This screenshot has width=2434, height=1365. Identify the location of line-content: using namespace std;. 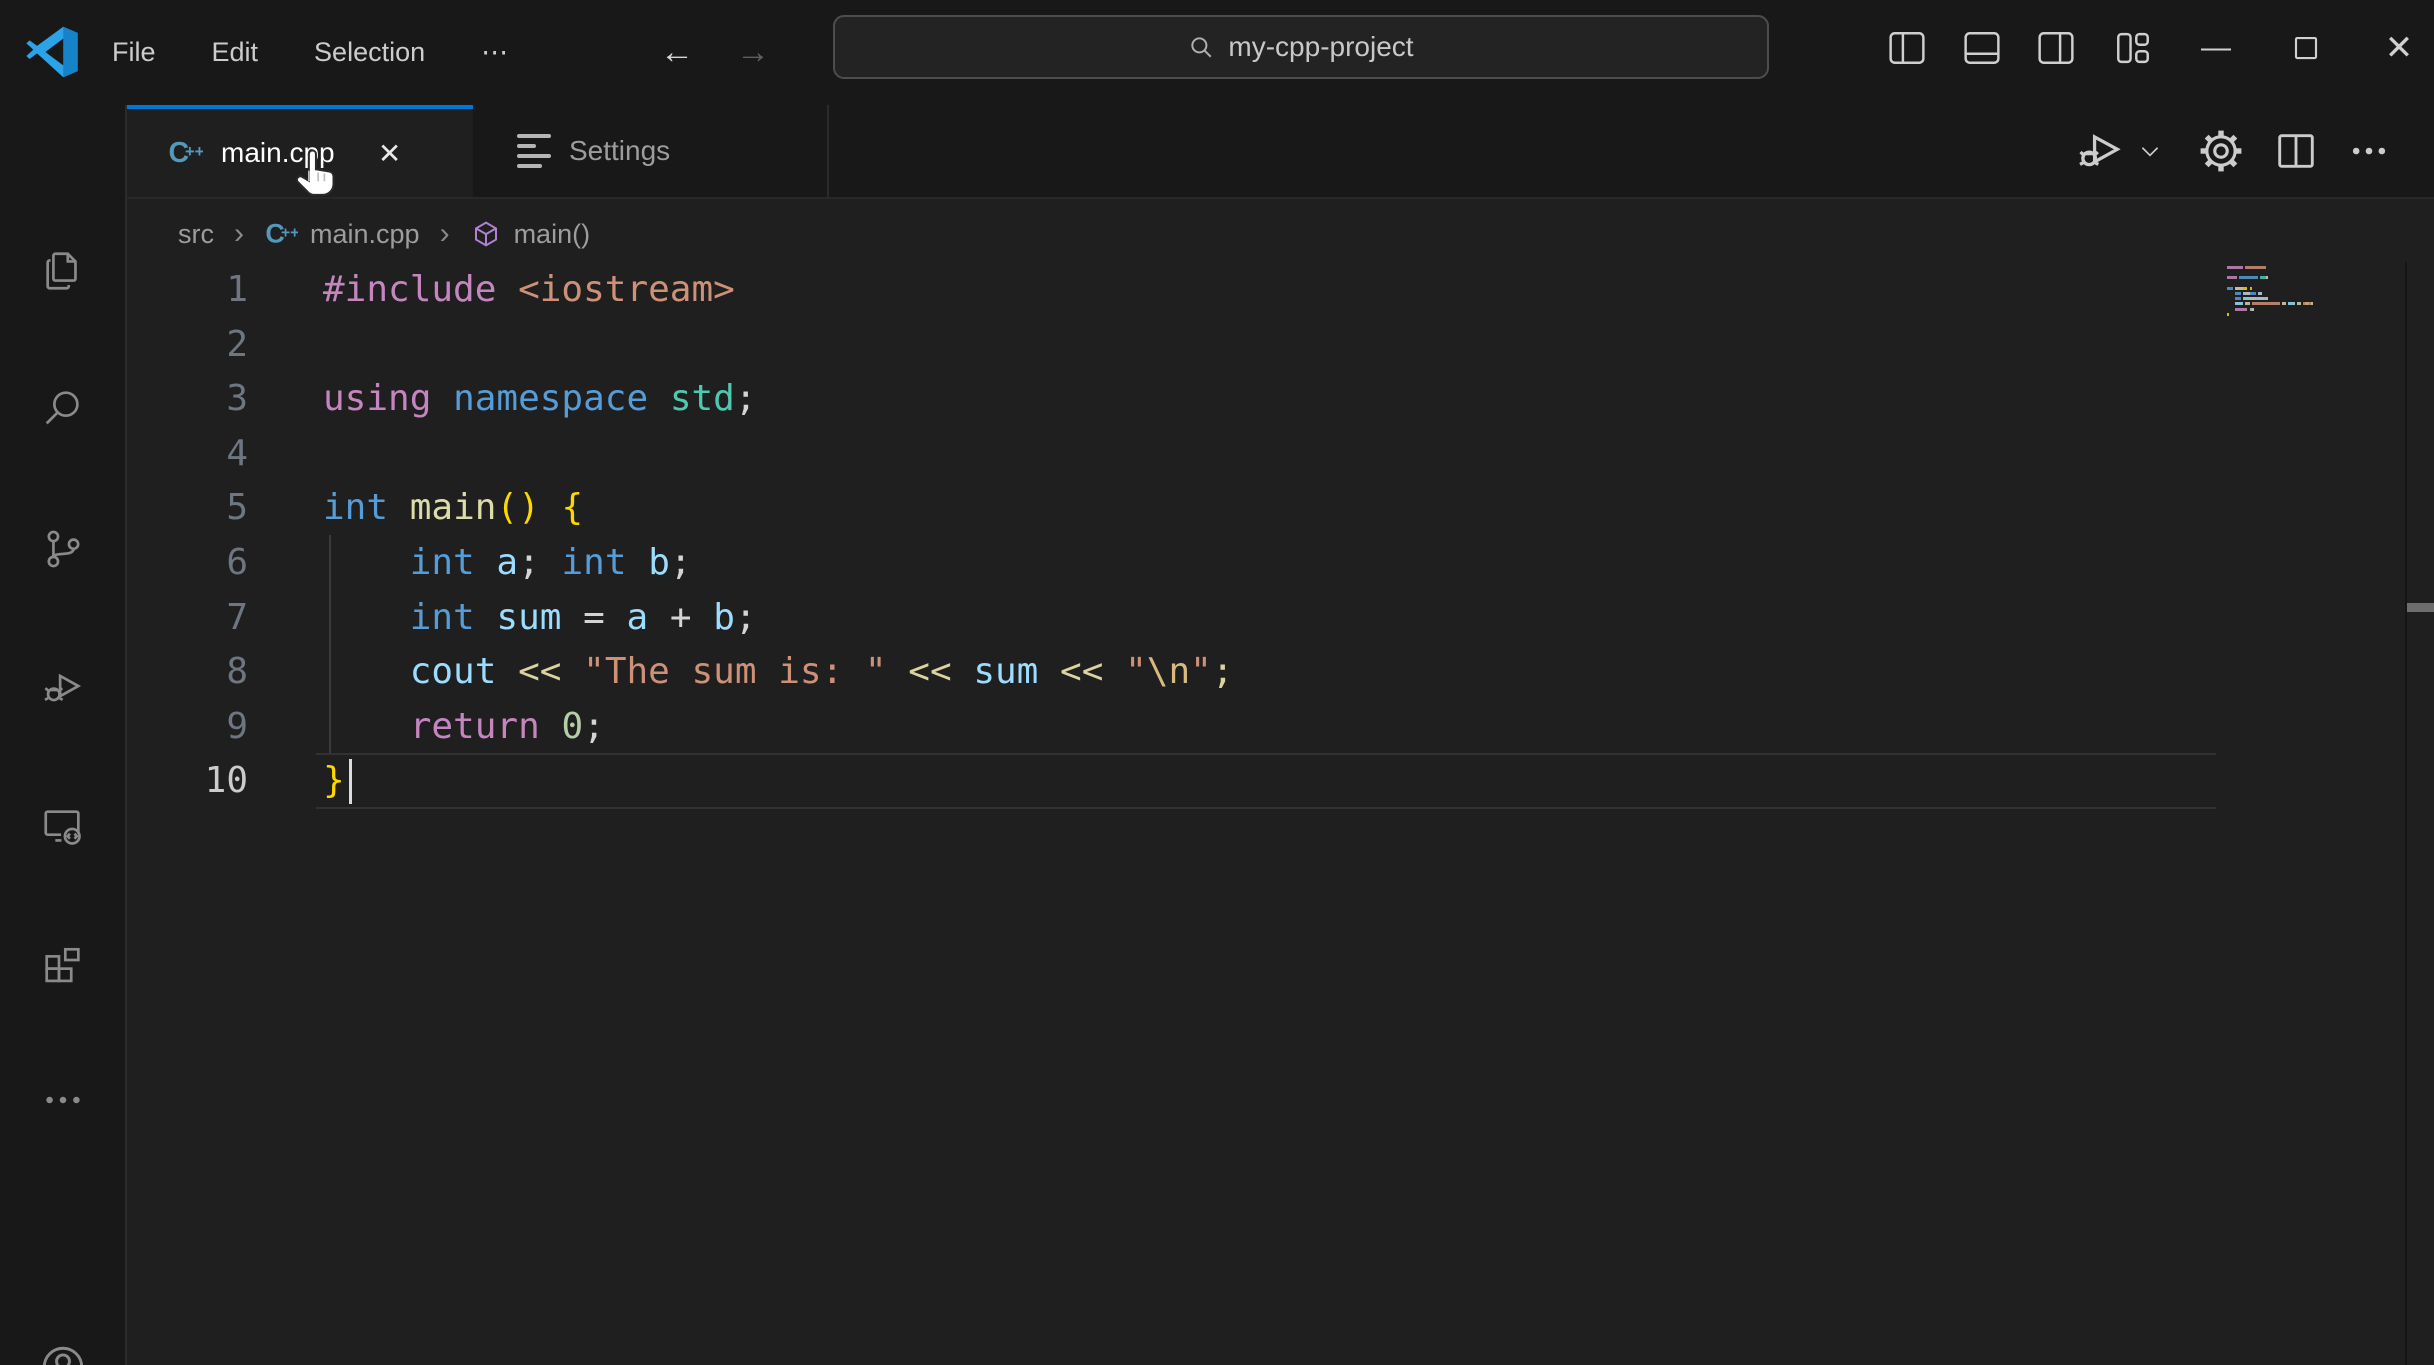
(540, 399).